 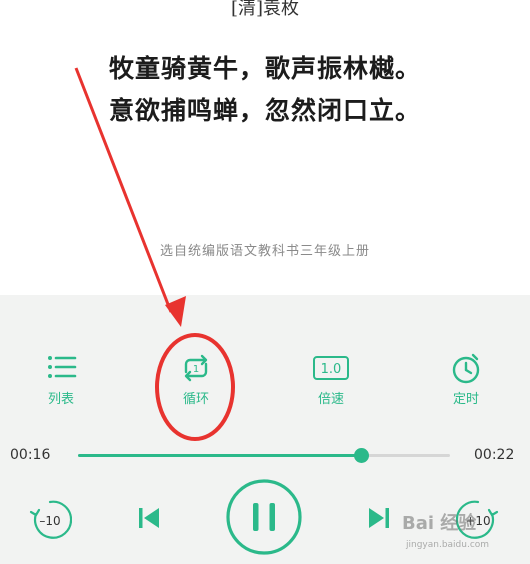 What do you see at coordinates (30, 455) in the screenshot?
I see `current-time: 00:16` at bounding box center [30, 455].